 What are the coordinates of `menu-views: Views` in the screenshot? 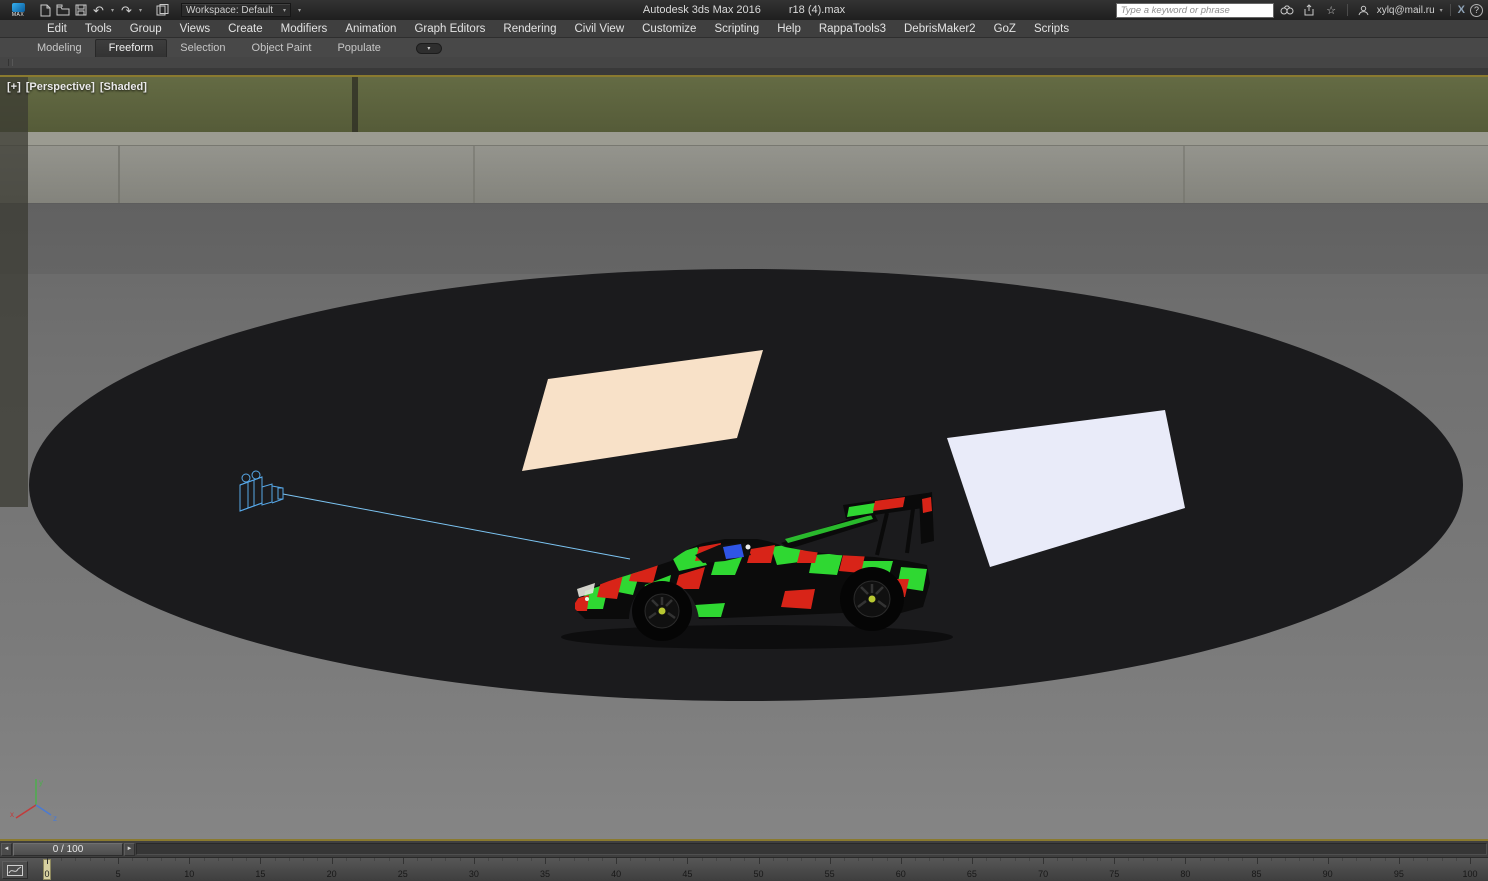 It's located at (195, 28).